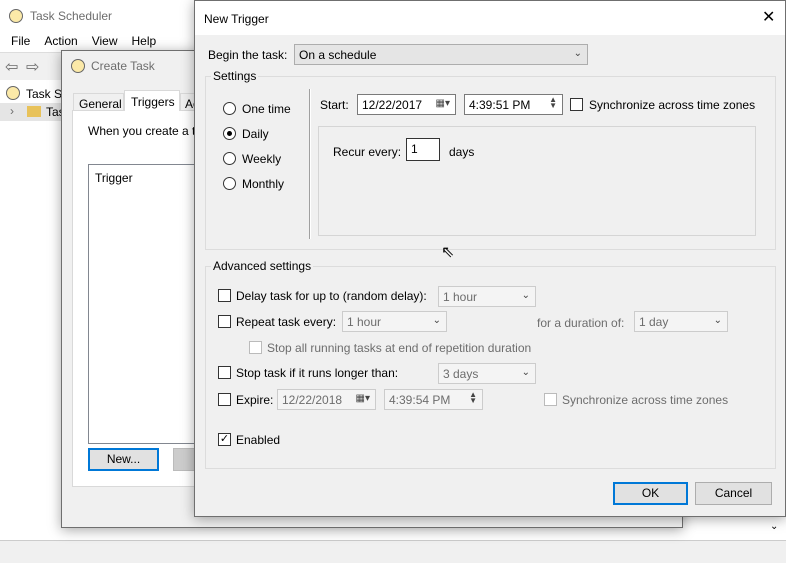 The width and height of the screenshot is (786, 563). Describe the element at coordinates (105, 41) in the screenshot. I see `menu-view: View` at that location.